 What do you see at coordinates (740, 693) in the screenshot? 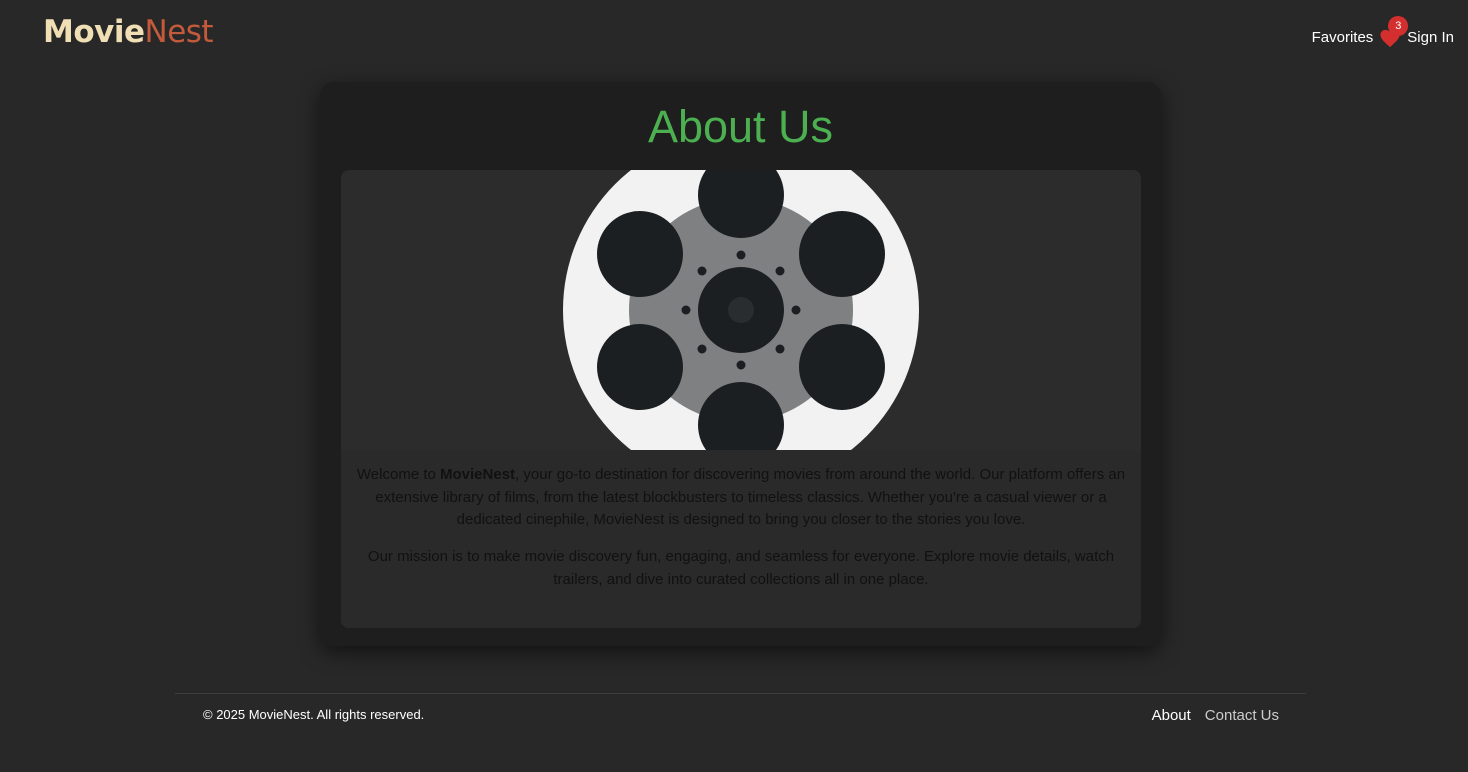
I see `footer-divider` at bounding box center [740, 693].